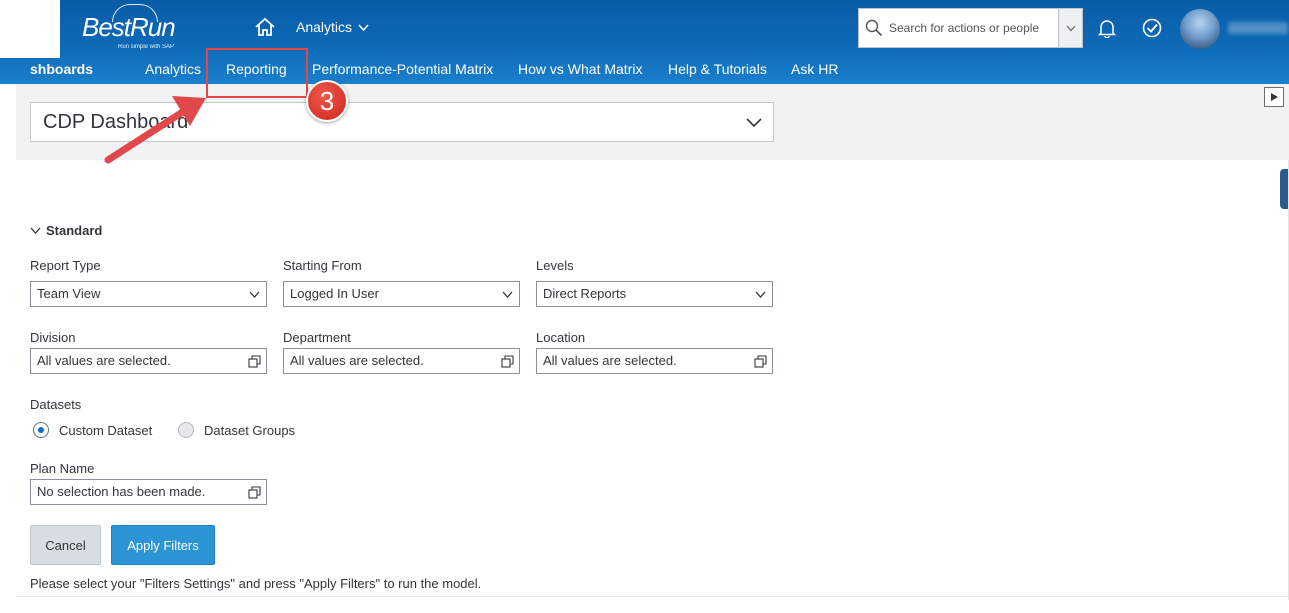 This screenshot has width=1289, height=613. I want to click on radio-selected-indicator, so click(41, 430).